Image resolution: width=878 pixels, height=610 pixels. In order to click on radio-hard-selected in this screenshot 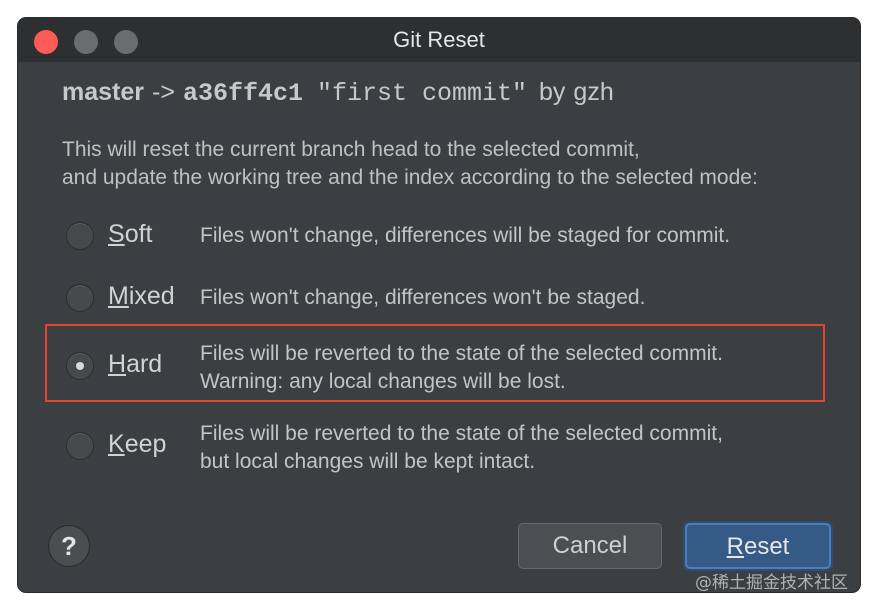, I will do `click(80, 366)`.